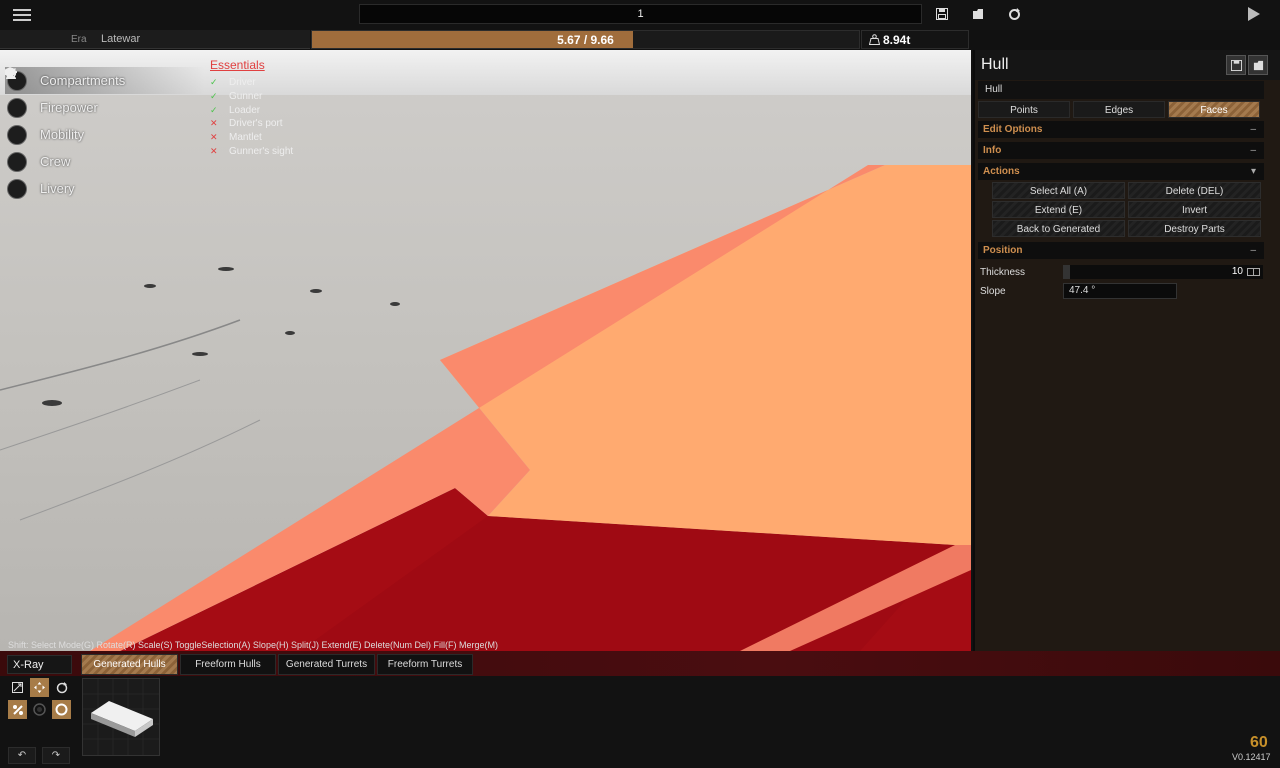 This screenshot has height=768, width=1280. What do you see at coordinates (1003, 272) in the screenshot?
I see `thickness-label: Thickness` at bounding box center [1003, 272].